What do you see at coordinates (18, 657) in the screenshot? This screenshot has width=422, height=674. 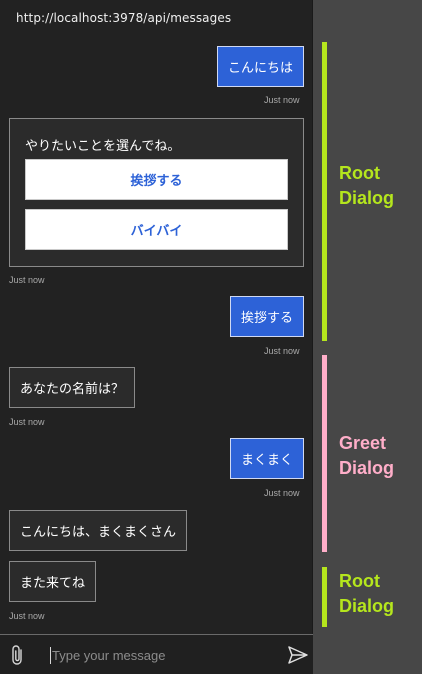 I see `paperclip-icon` at bounding box center [18, 657].